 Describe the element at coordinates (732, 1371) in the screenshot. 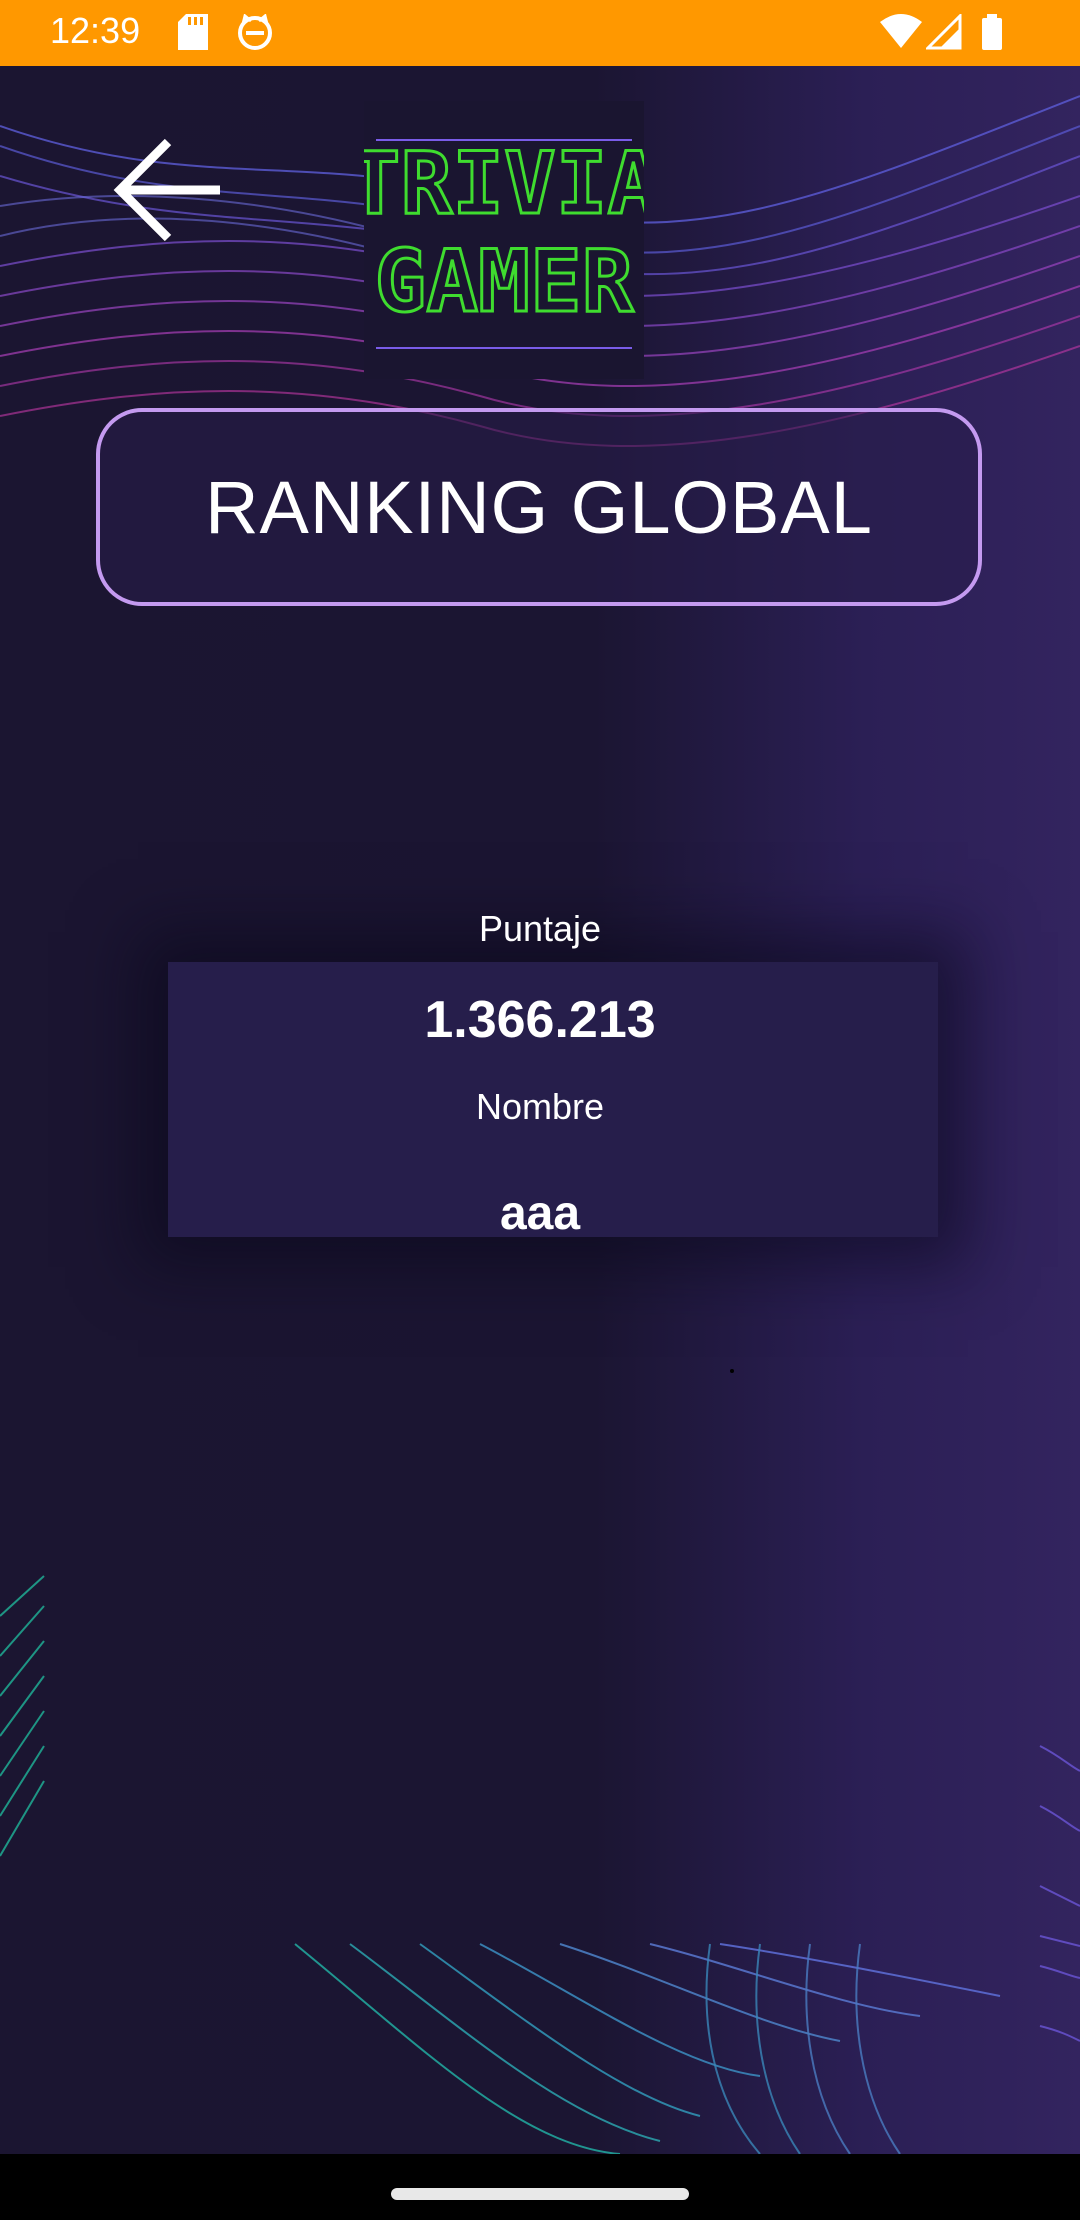

I see `stray-dot` at that location.